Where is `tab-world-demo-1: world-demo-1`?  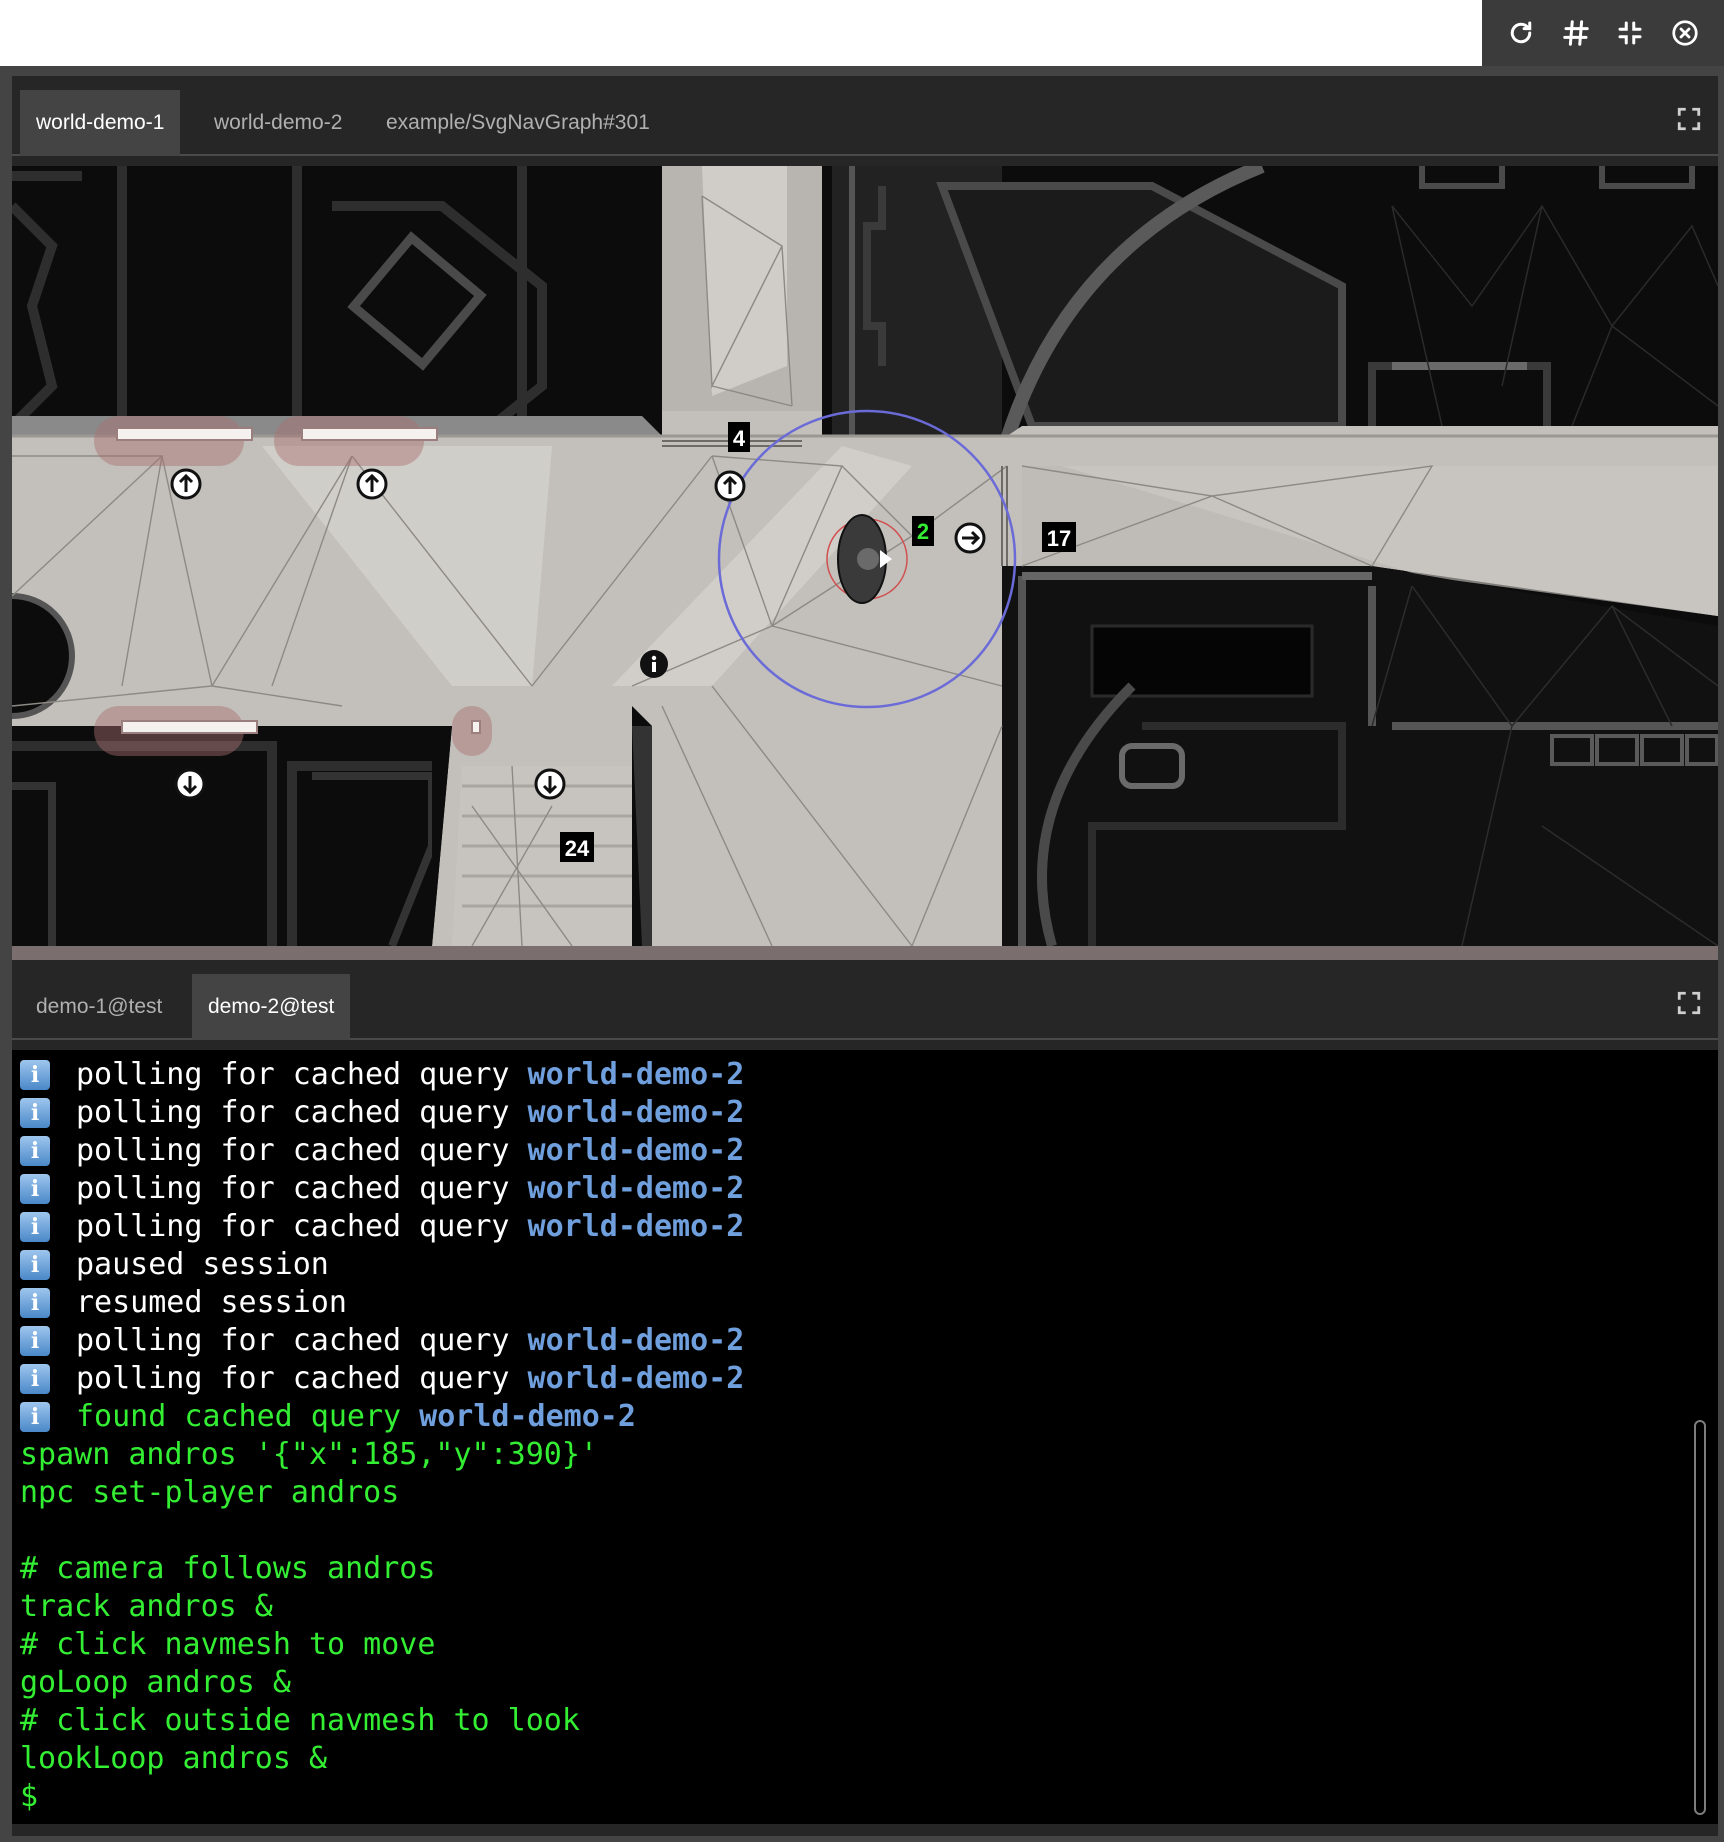
tab-world-demo-1: world-demo-1 is located at coordinates (100, 123).